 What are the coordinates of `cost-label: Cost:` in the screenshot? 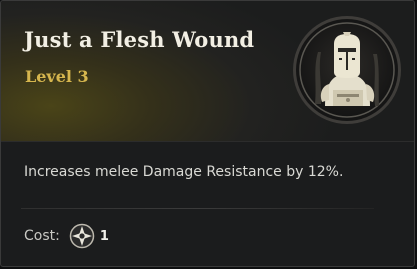 It's located at (42, 236).